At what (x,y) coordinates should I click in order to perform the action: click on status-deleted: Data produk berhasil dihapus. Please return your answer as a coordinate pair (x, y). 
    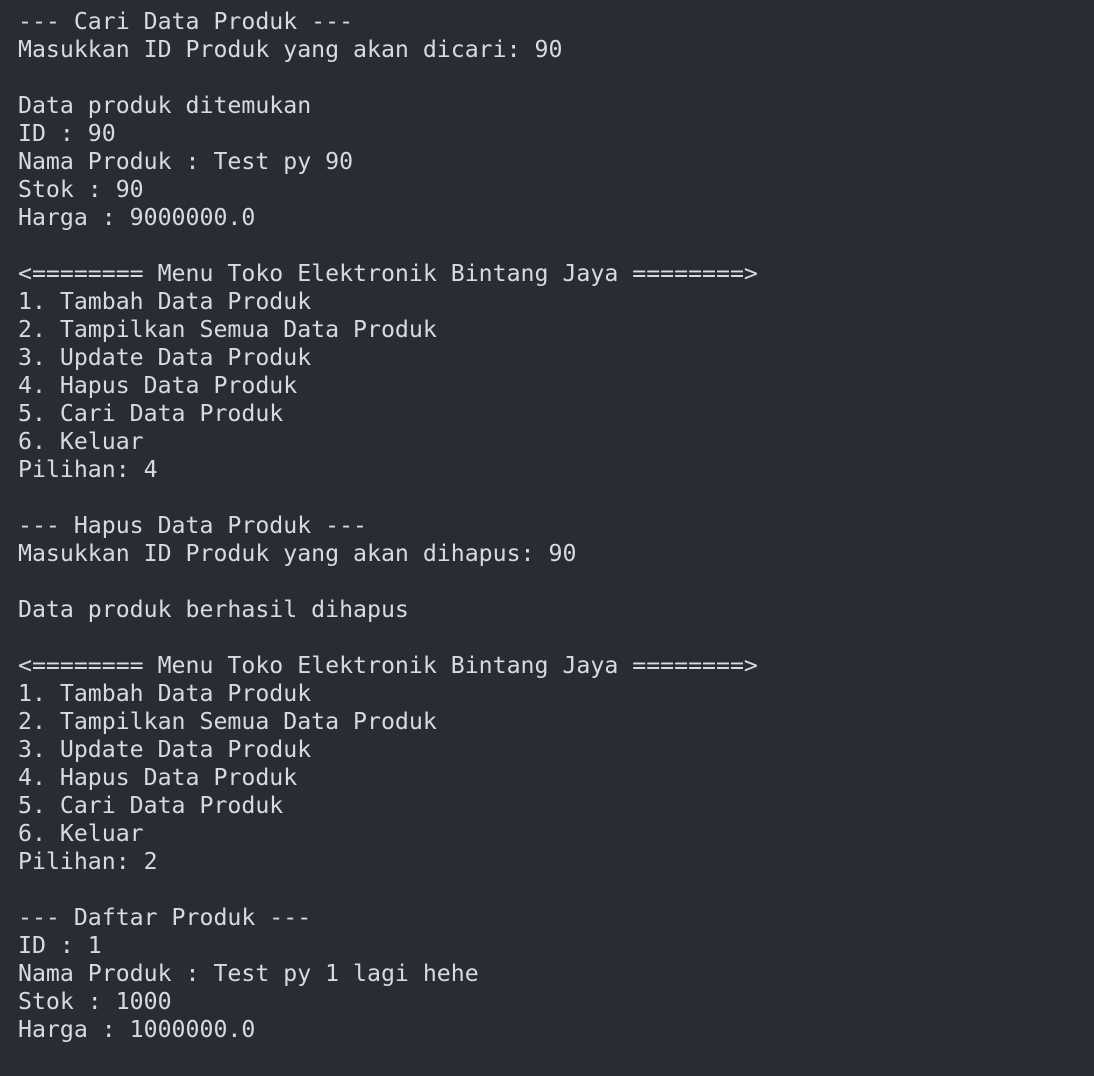
    Looking at the image, I should click on (213, 609).